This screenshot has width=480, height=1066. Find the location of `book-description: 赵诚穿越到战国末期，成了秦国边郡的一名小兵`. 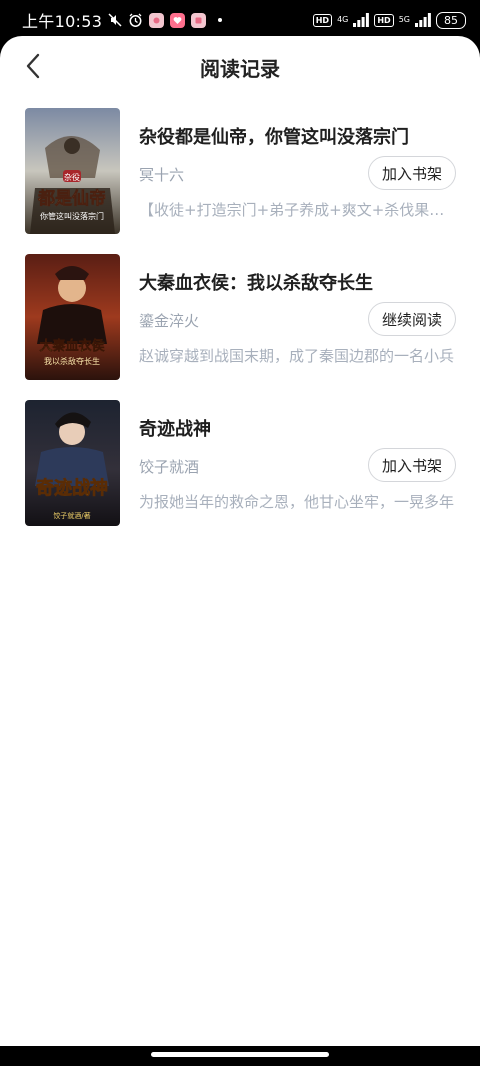

book-description: 赵诚穿越到战国末期，成了秦国边郡的一名小兵 is located at coordinates (297, 356).